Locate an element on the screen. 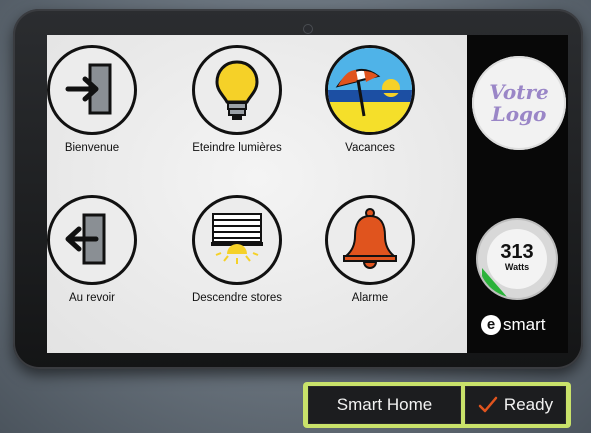  tile-label: Vacances is located at coordinates (370, 148).